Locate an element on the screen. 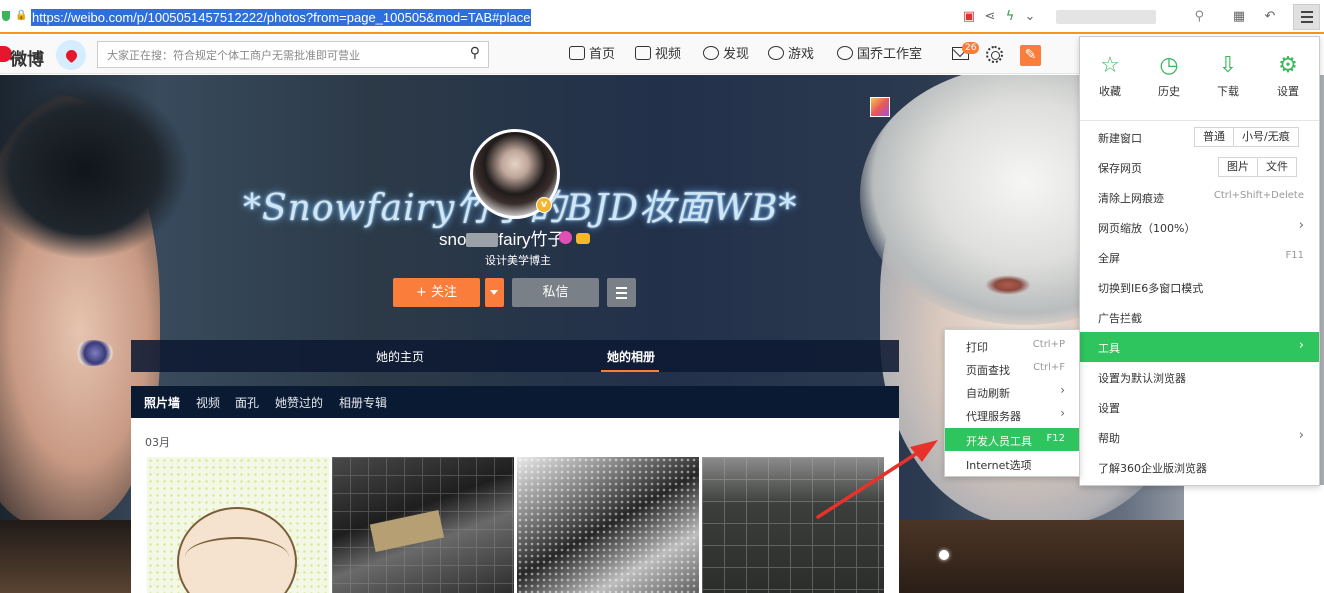 Image resolution: width=1324 pixels, height=593 pixels. nav-home: 首页 is located at coordinates (592, 55).